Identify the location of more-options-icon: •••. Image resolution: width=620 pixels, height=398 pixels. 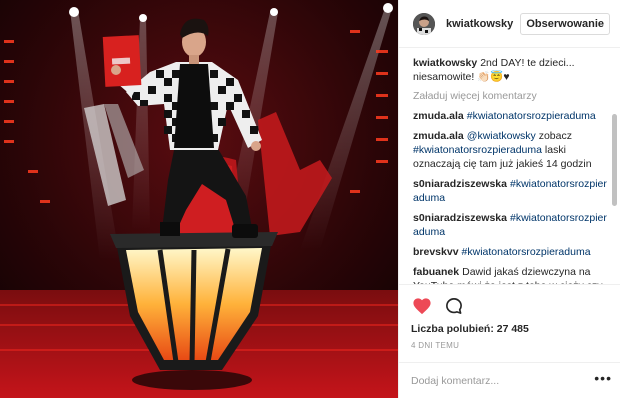
(603, 380).